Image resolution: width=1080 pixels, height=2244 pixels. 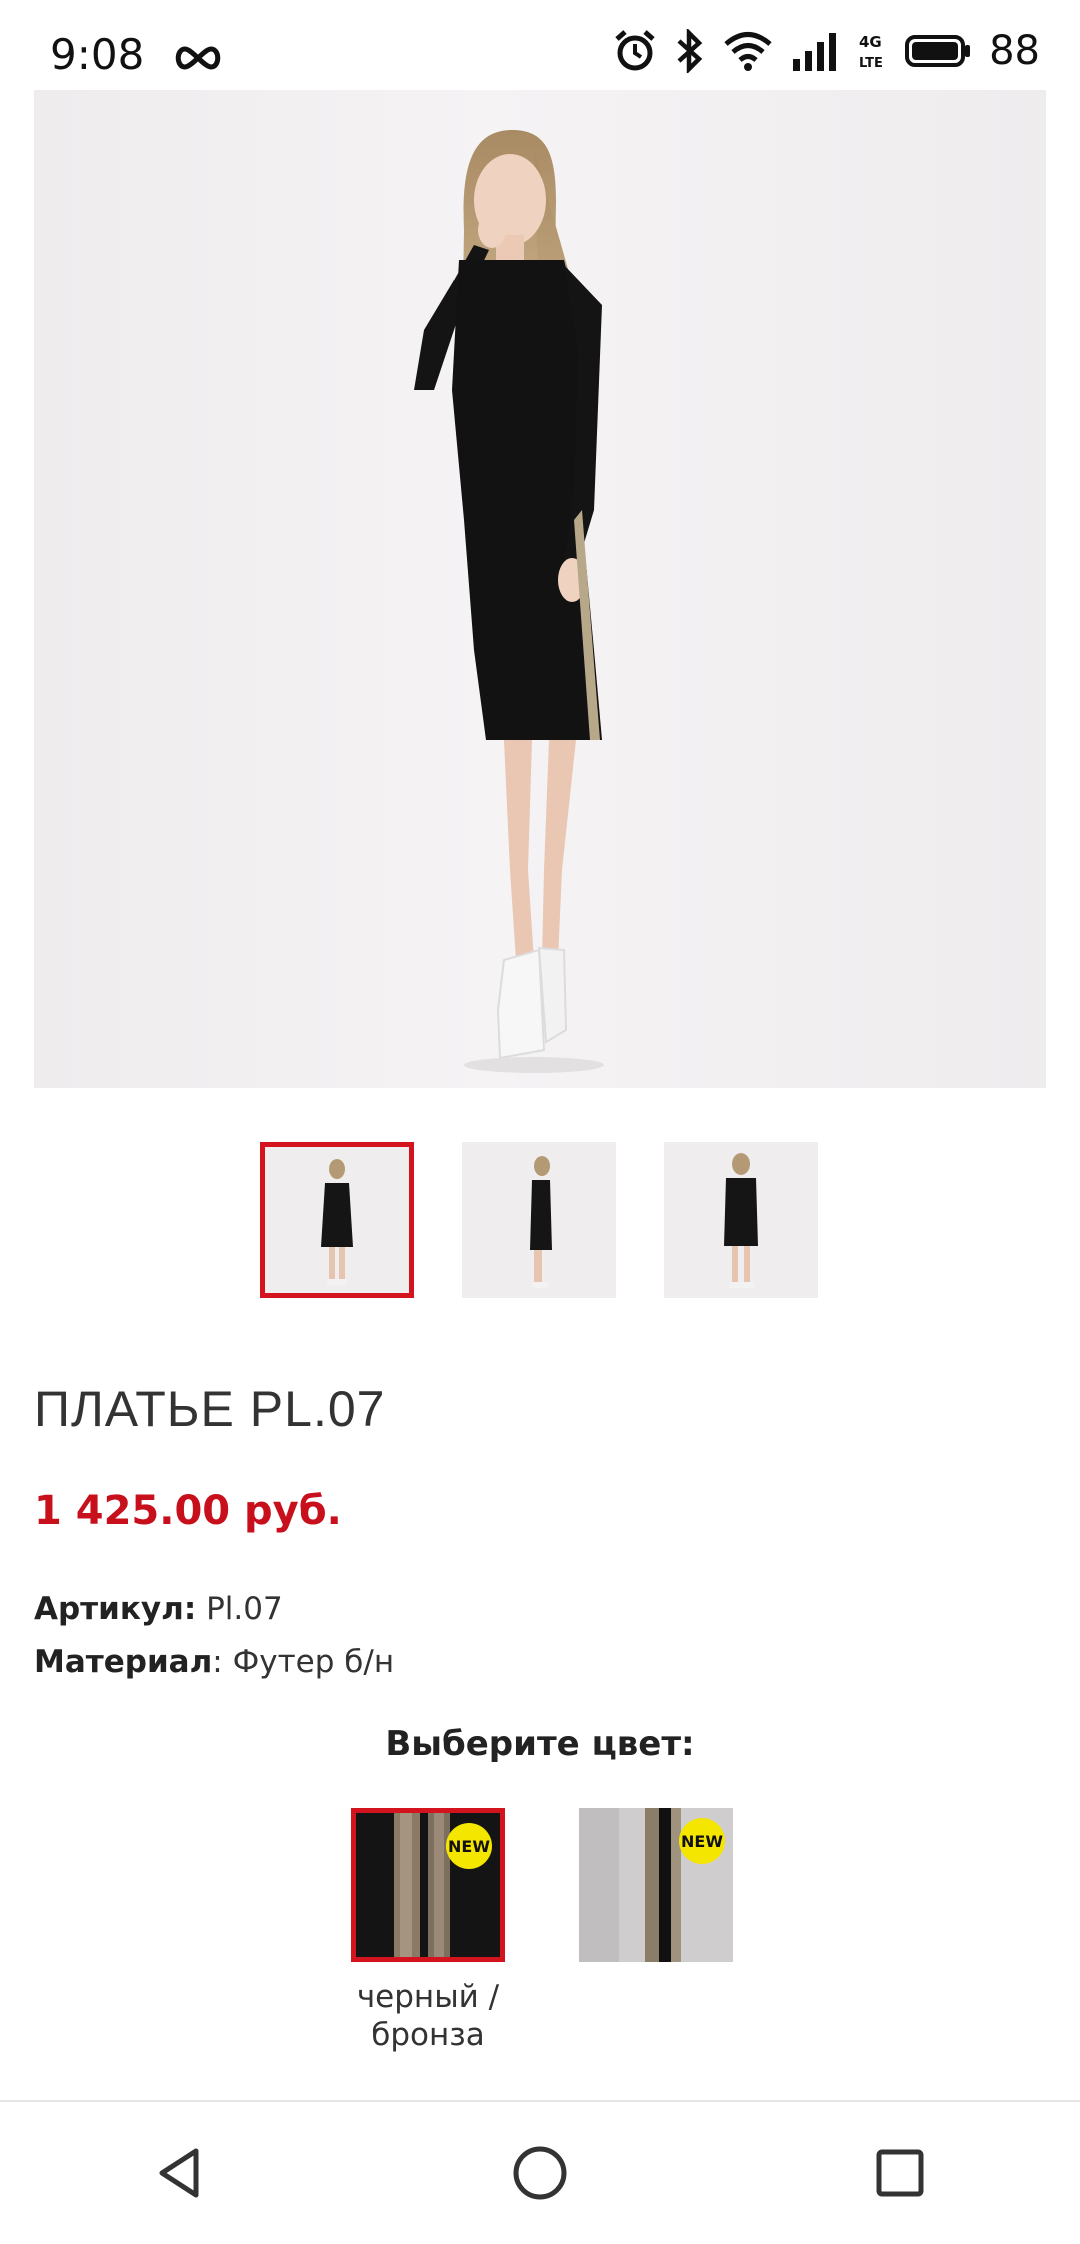 What do you see at coordinates (428, 2016) in the screenshot?
I see `color-option-label: черный / бронза` at bounding box center [428, 2016].